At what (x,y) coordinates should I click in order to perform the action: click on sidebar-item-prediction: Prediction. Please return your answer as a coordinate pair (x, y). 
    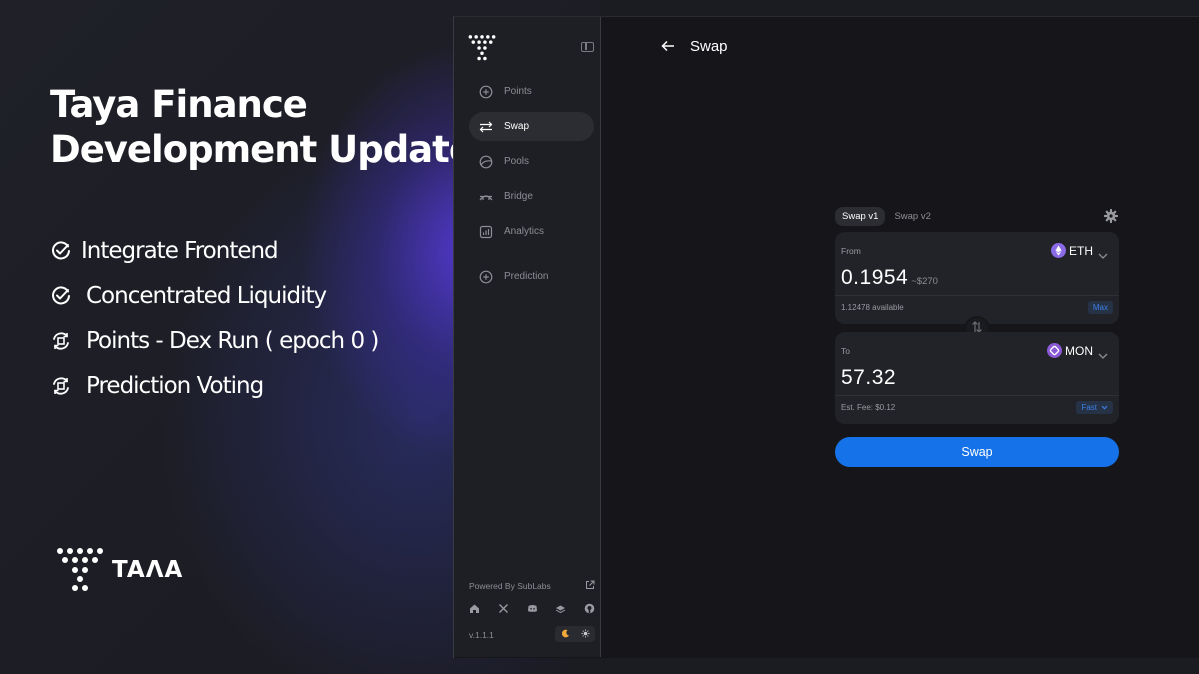
    Looking at the image, I should click on (531, 276).